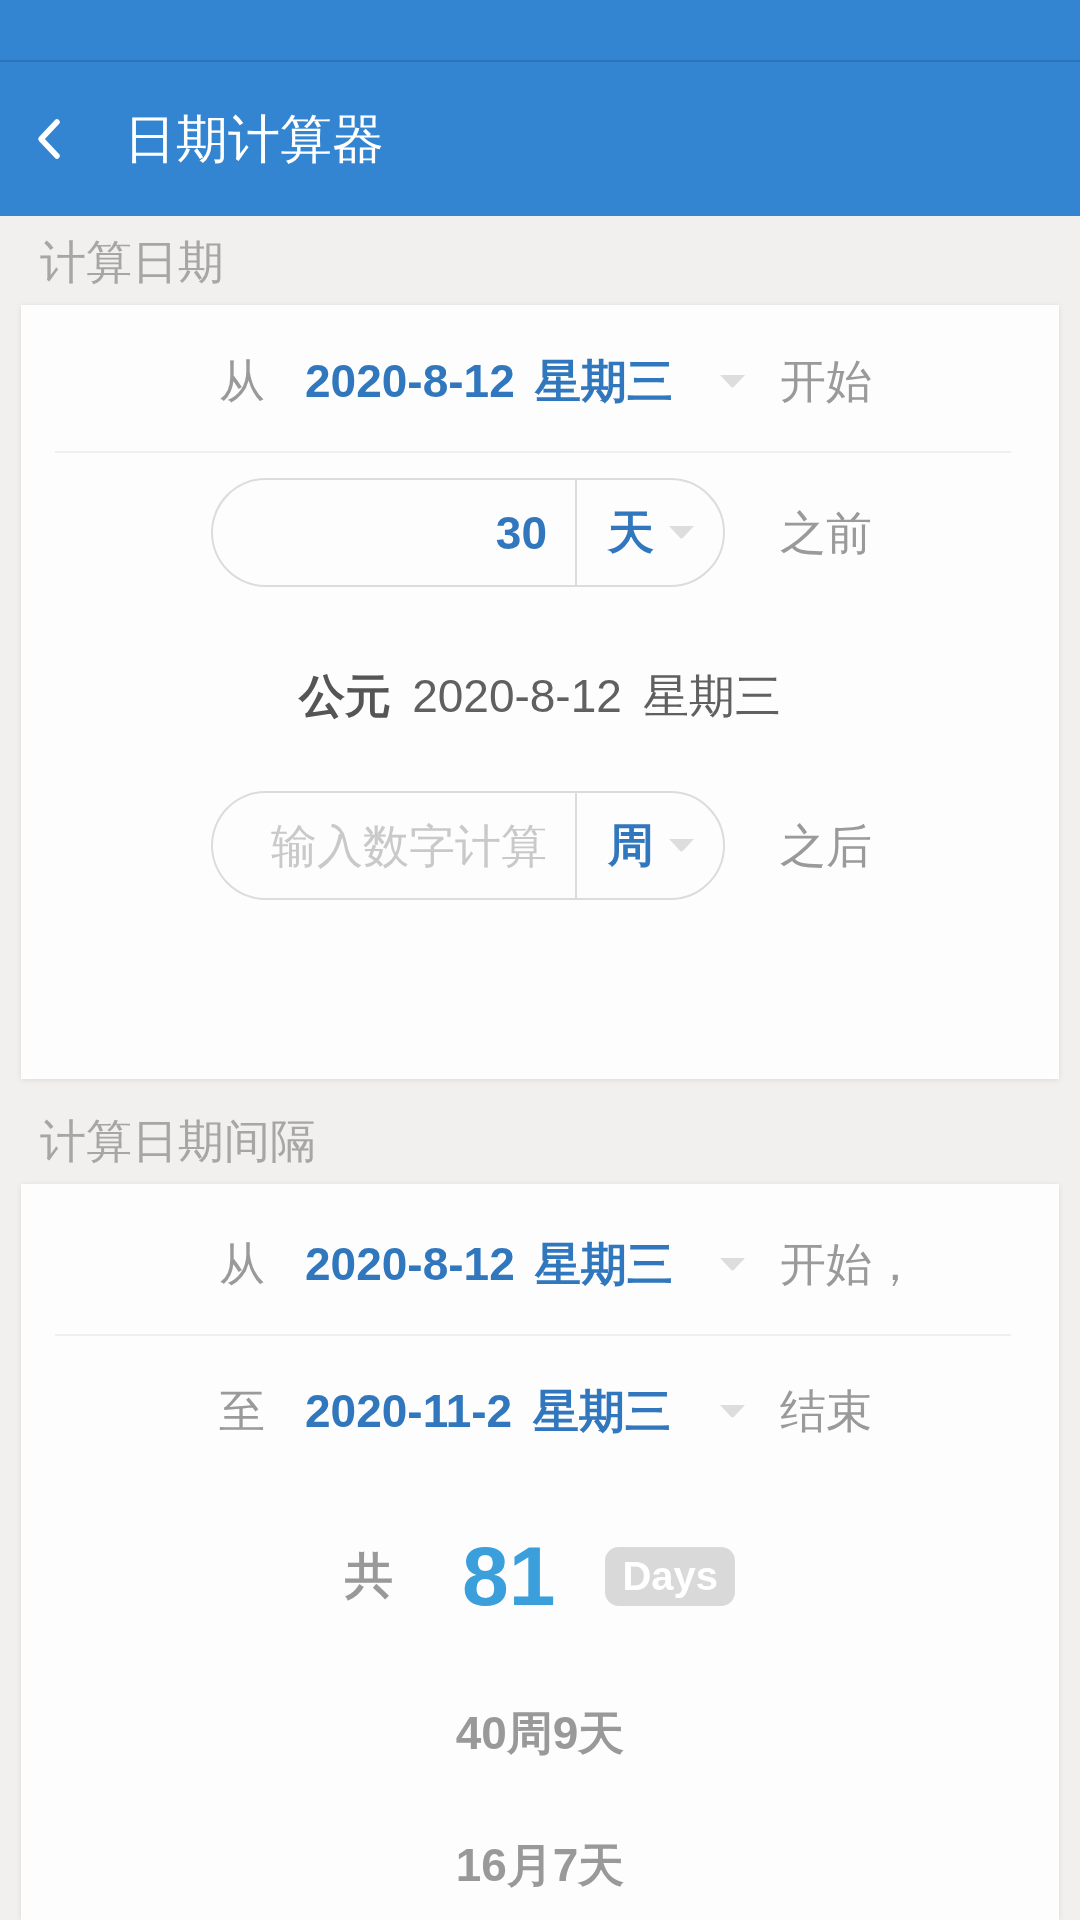 This screenshot has height=1920, width=1080. Describe the element at coordinates (508, 1576) in the screenshot. I see `total-days: 81` at that location.